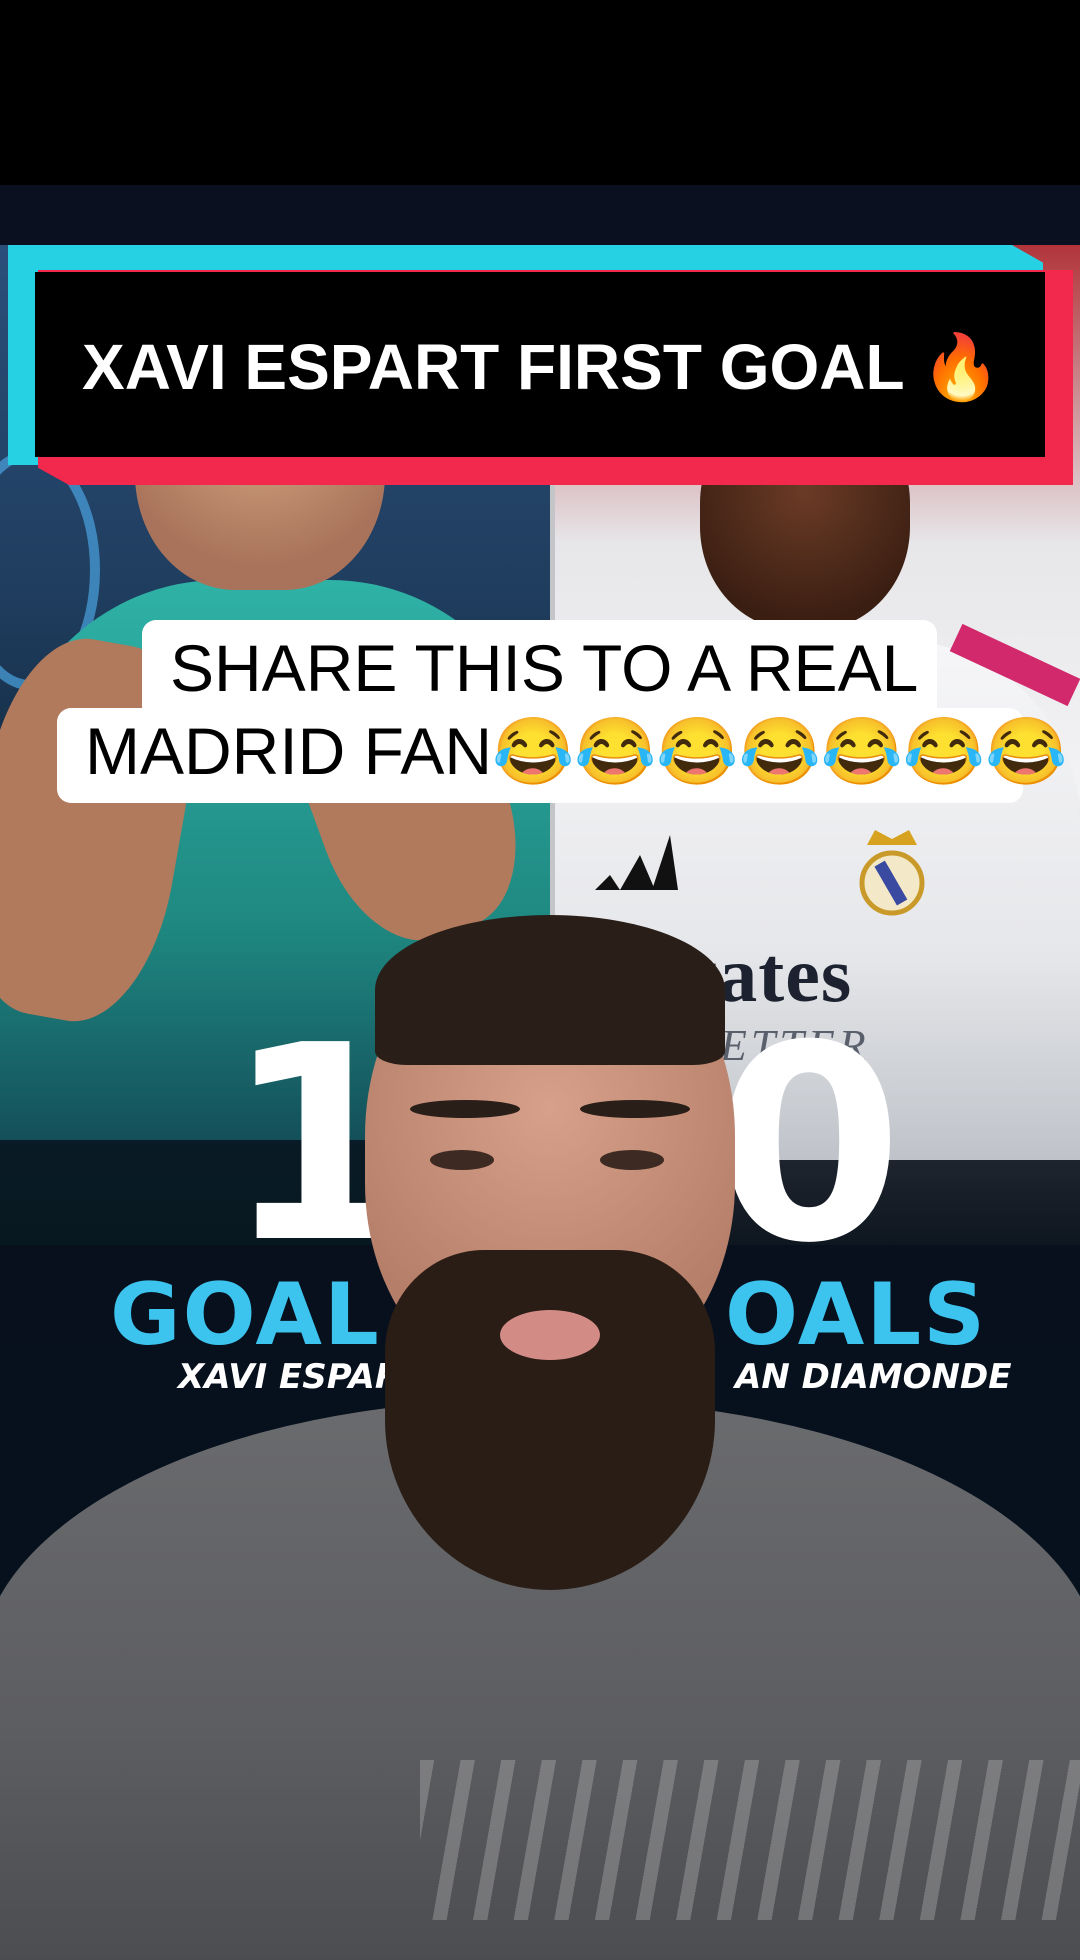  What do you see at coordinates (632, 1160) in the screenshot?
I see `right-eye` at bounding box center [632, 1160].